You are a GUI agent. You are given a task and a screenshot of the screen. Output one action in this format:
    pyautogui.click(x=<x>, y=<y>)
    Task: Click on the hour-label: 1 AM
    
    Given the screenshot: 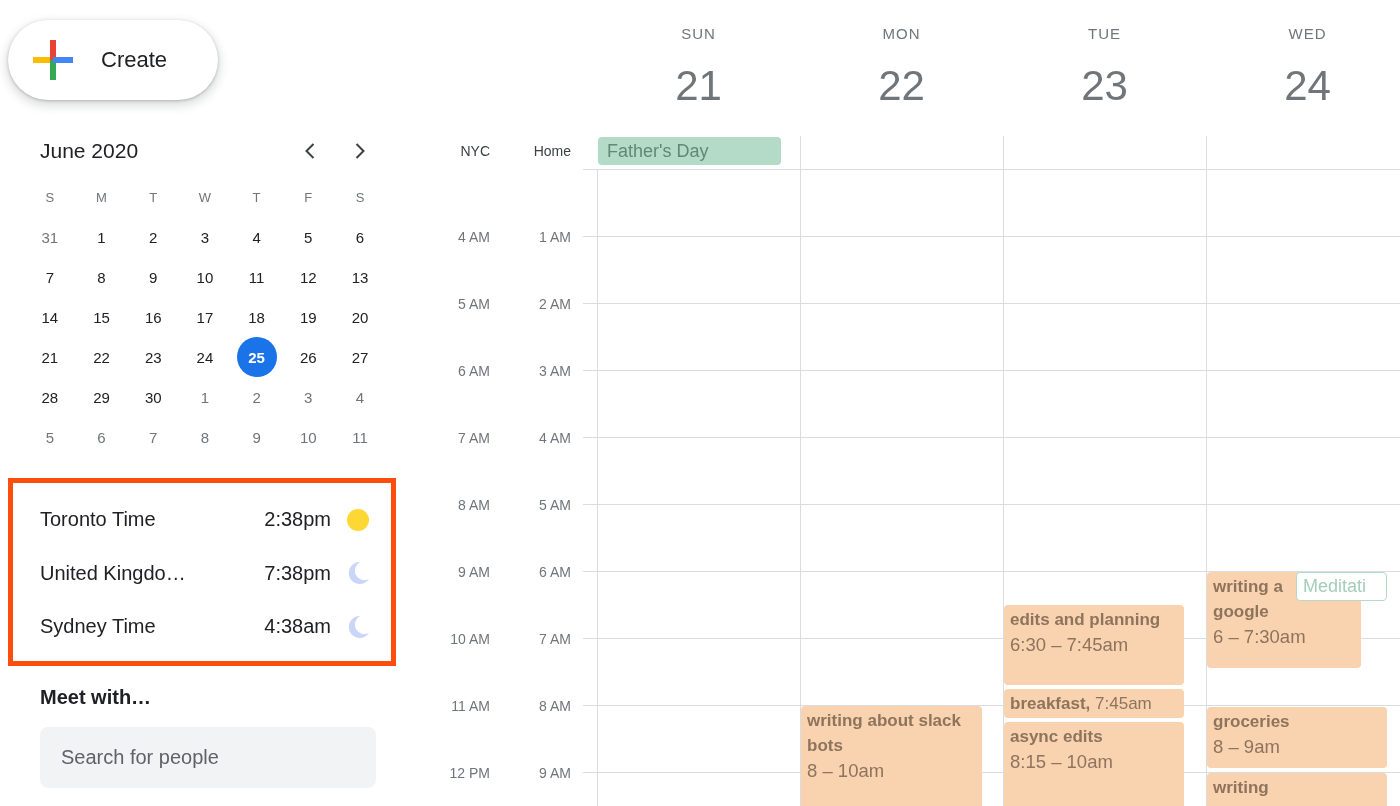 What is the action you would take?
    pyautogui.click(x=555, y=237)
    